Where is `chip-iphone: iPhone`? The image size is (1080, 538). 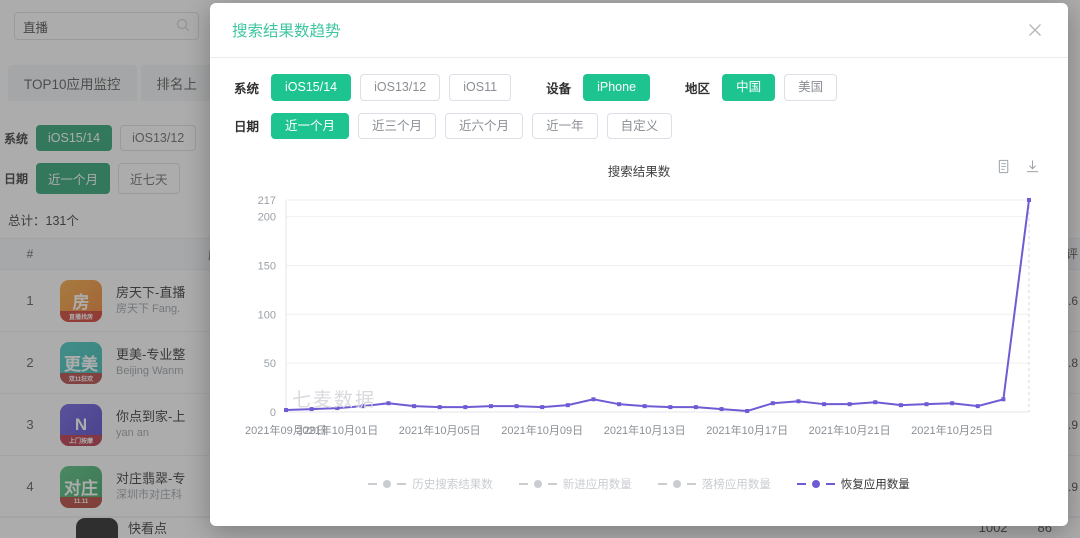 chip-iphone: iPhone is located at coordinates (617, 87).